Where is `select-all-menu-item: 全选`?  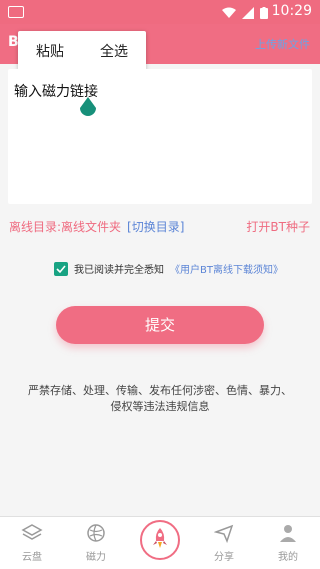 select-all-menu-item: 全选 is located at coordinates (114, 51).